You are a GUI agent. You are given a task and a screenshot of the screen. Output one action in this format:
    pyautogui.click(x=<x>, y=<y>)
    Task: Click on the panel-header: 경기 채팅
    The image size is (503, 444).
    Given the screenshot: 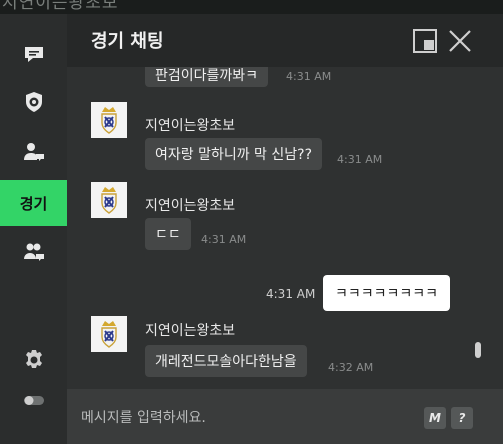 What is the action you would take?
    pyautogui.click(x=285, y=40)
    